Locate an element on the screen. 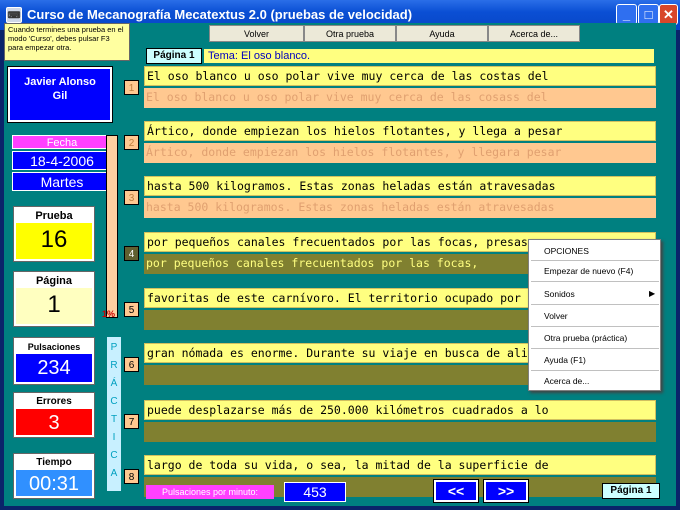 The height and width of the screenshot is (510, 680). prev-page-button: << is located at coordinates (456, 491).